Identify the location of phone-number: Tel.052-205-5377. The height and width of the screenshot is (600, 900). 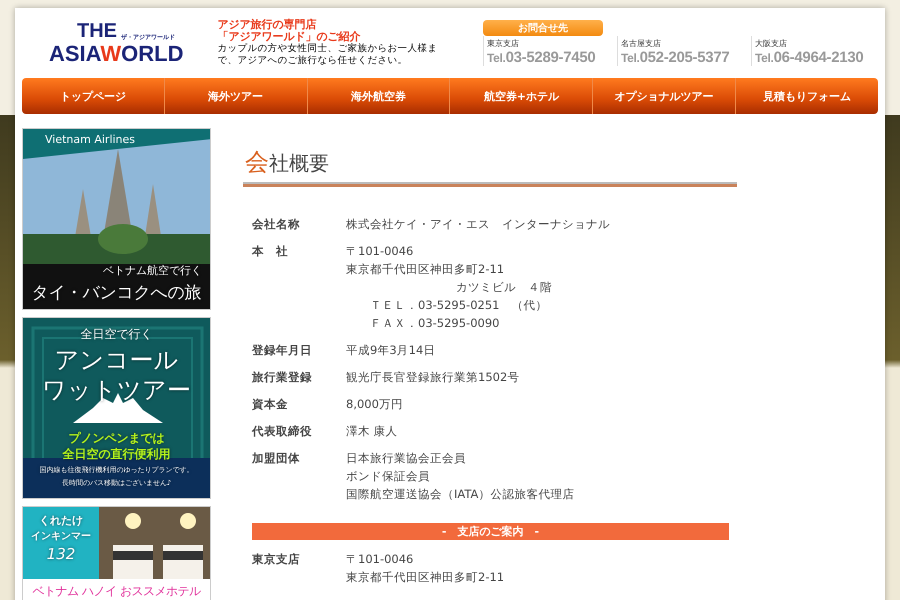
(675, 57).